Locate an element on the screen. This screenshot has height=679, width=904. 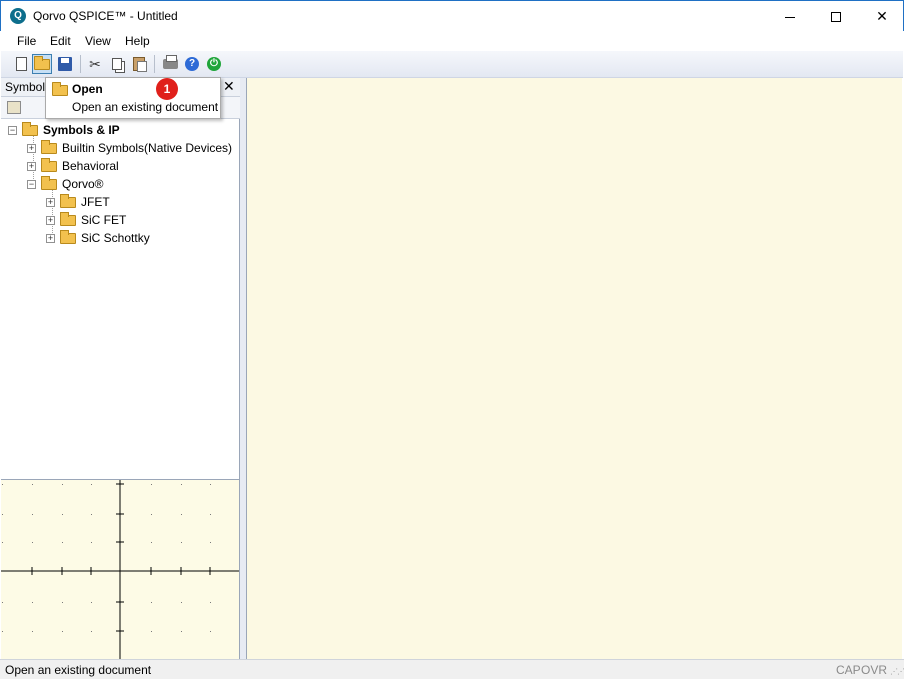
tree-item-qorvo: − Qorvo® is located at coordinates (65, 184).